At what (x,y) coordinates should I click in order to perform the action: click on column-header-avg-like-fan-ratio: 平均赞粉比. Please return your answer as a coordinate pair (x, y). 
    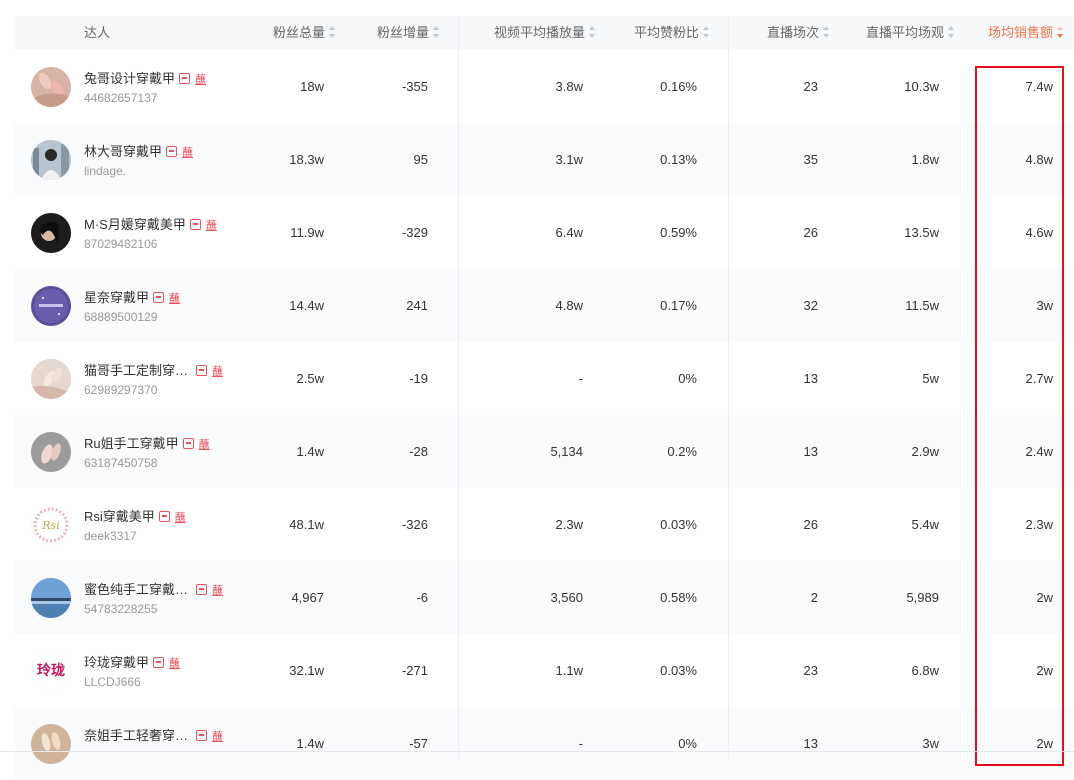
    Looking at the image, I should click on (672, 33).